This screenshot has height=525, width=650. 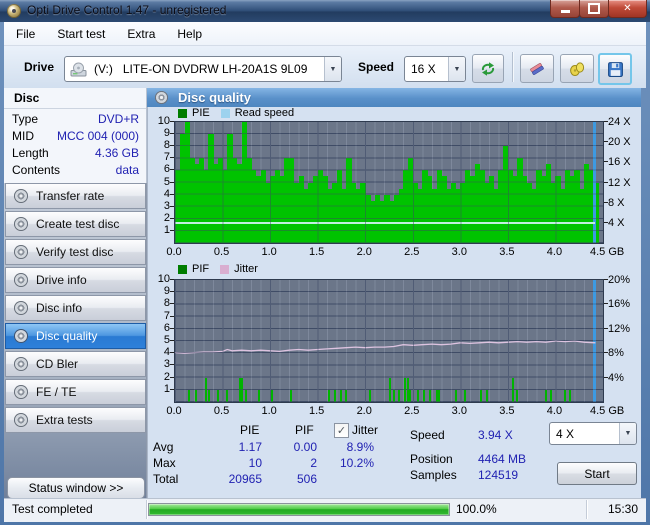 I want to click on sidebar-item-extra-tests: Extra tests, so click(x=75, y=420).